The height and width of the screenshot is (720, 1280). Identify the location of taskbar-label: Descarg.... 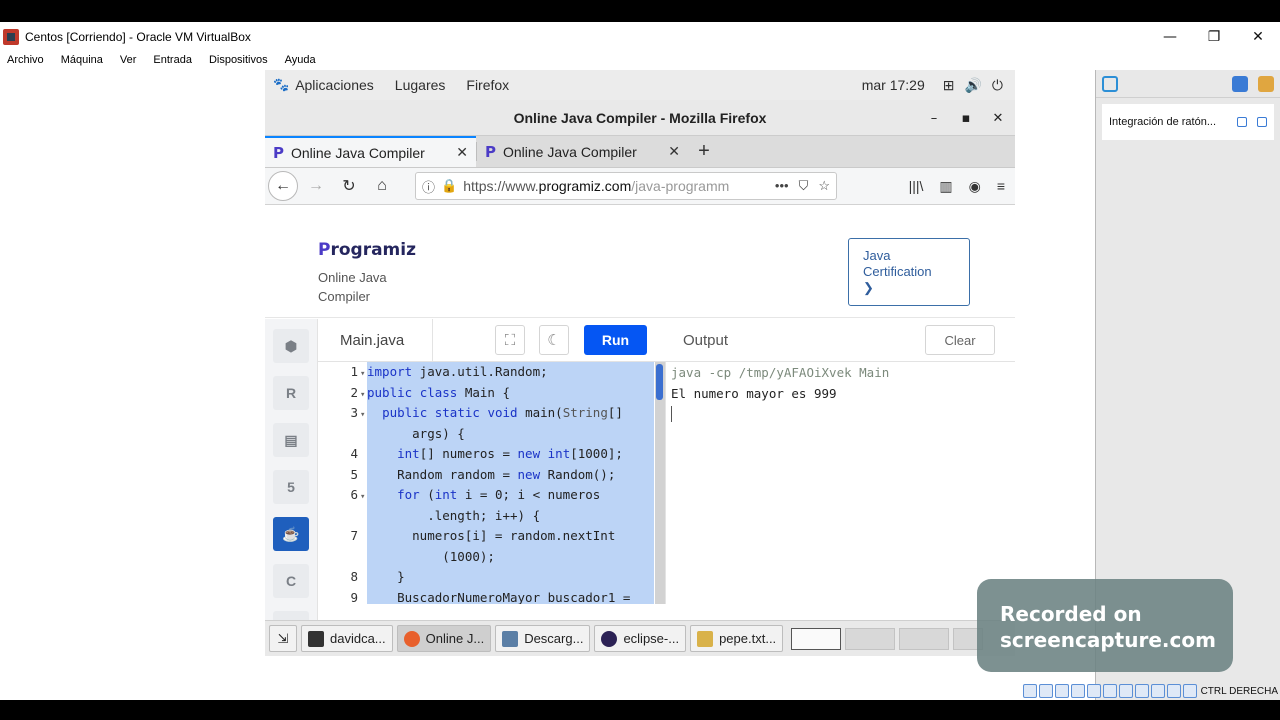
(554, 638).